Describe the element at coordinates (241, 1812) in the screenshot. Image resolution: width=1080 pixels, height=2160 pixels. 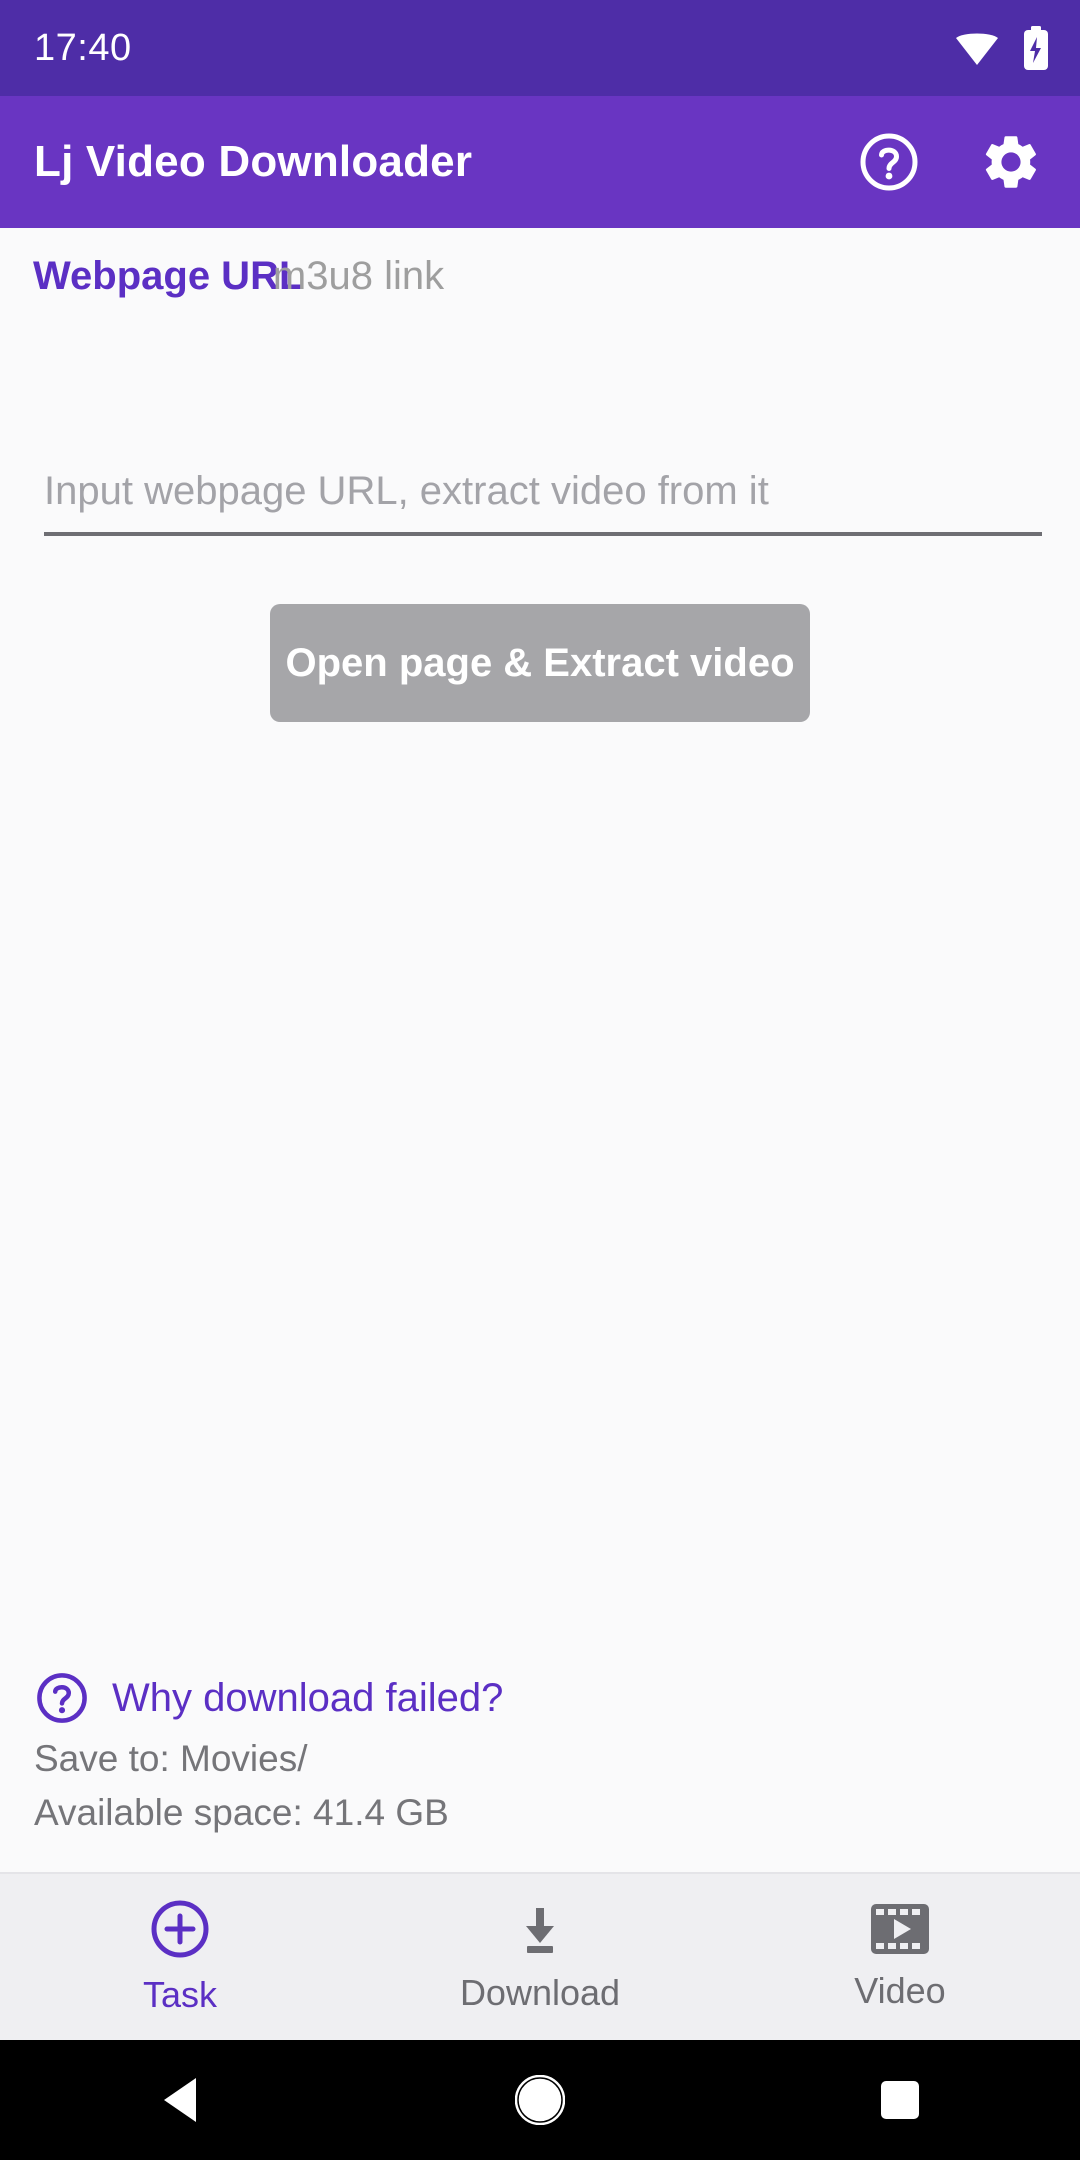
I see `available-space: Available space: 41.4 GB` at that location.